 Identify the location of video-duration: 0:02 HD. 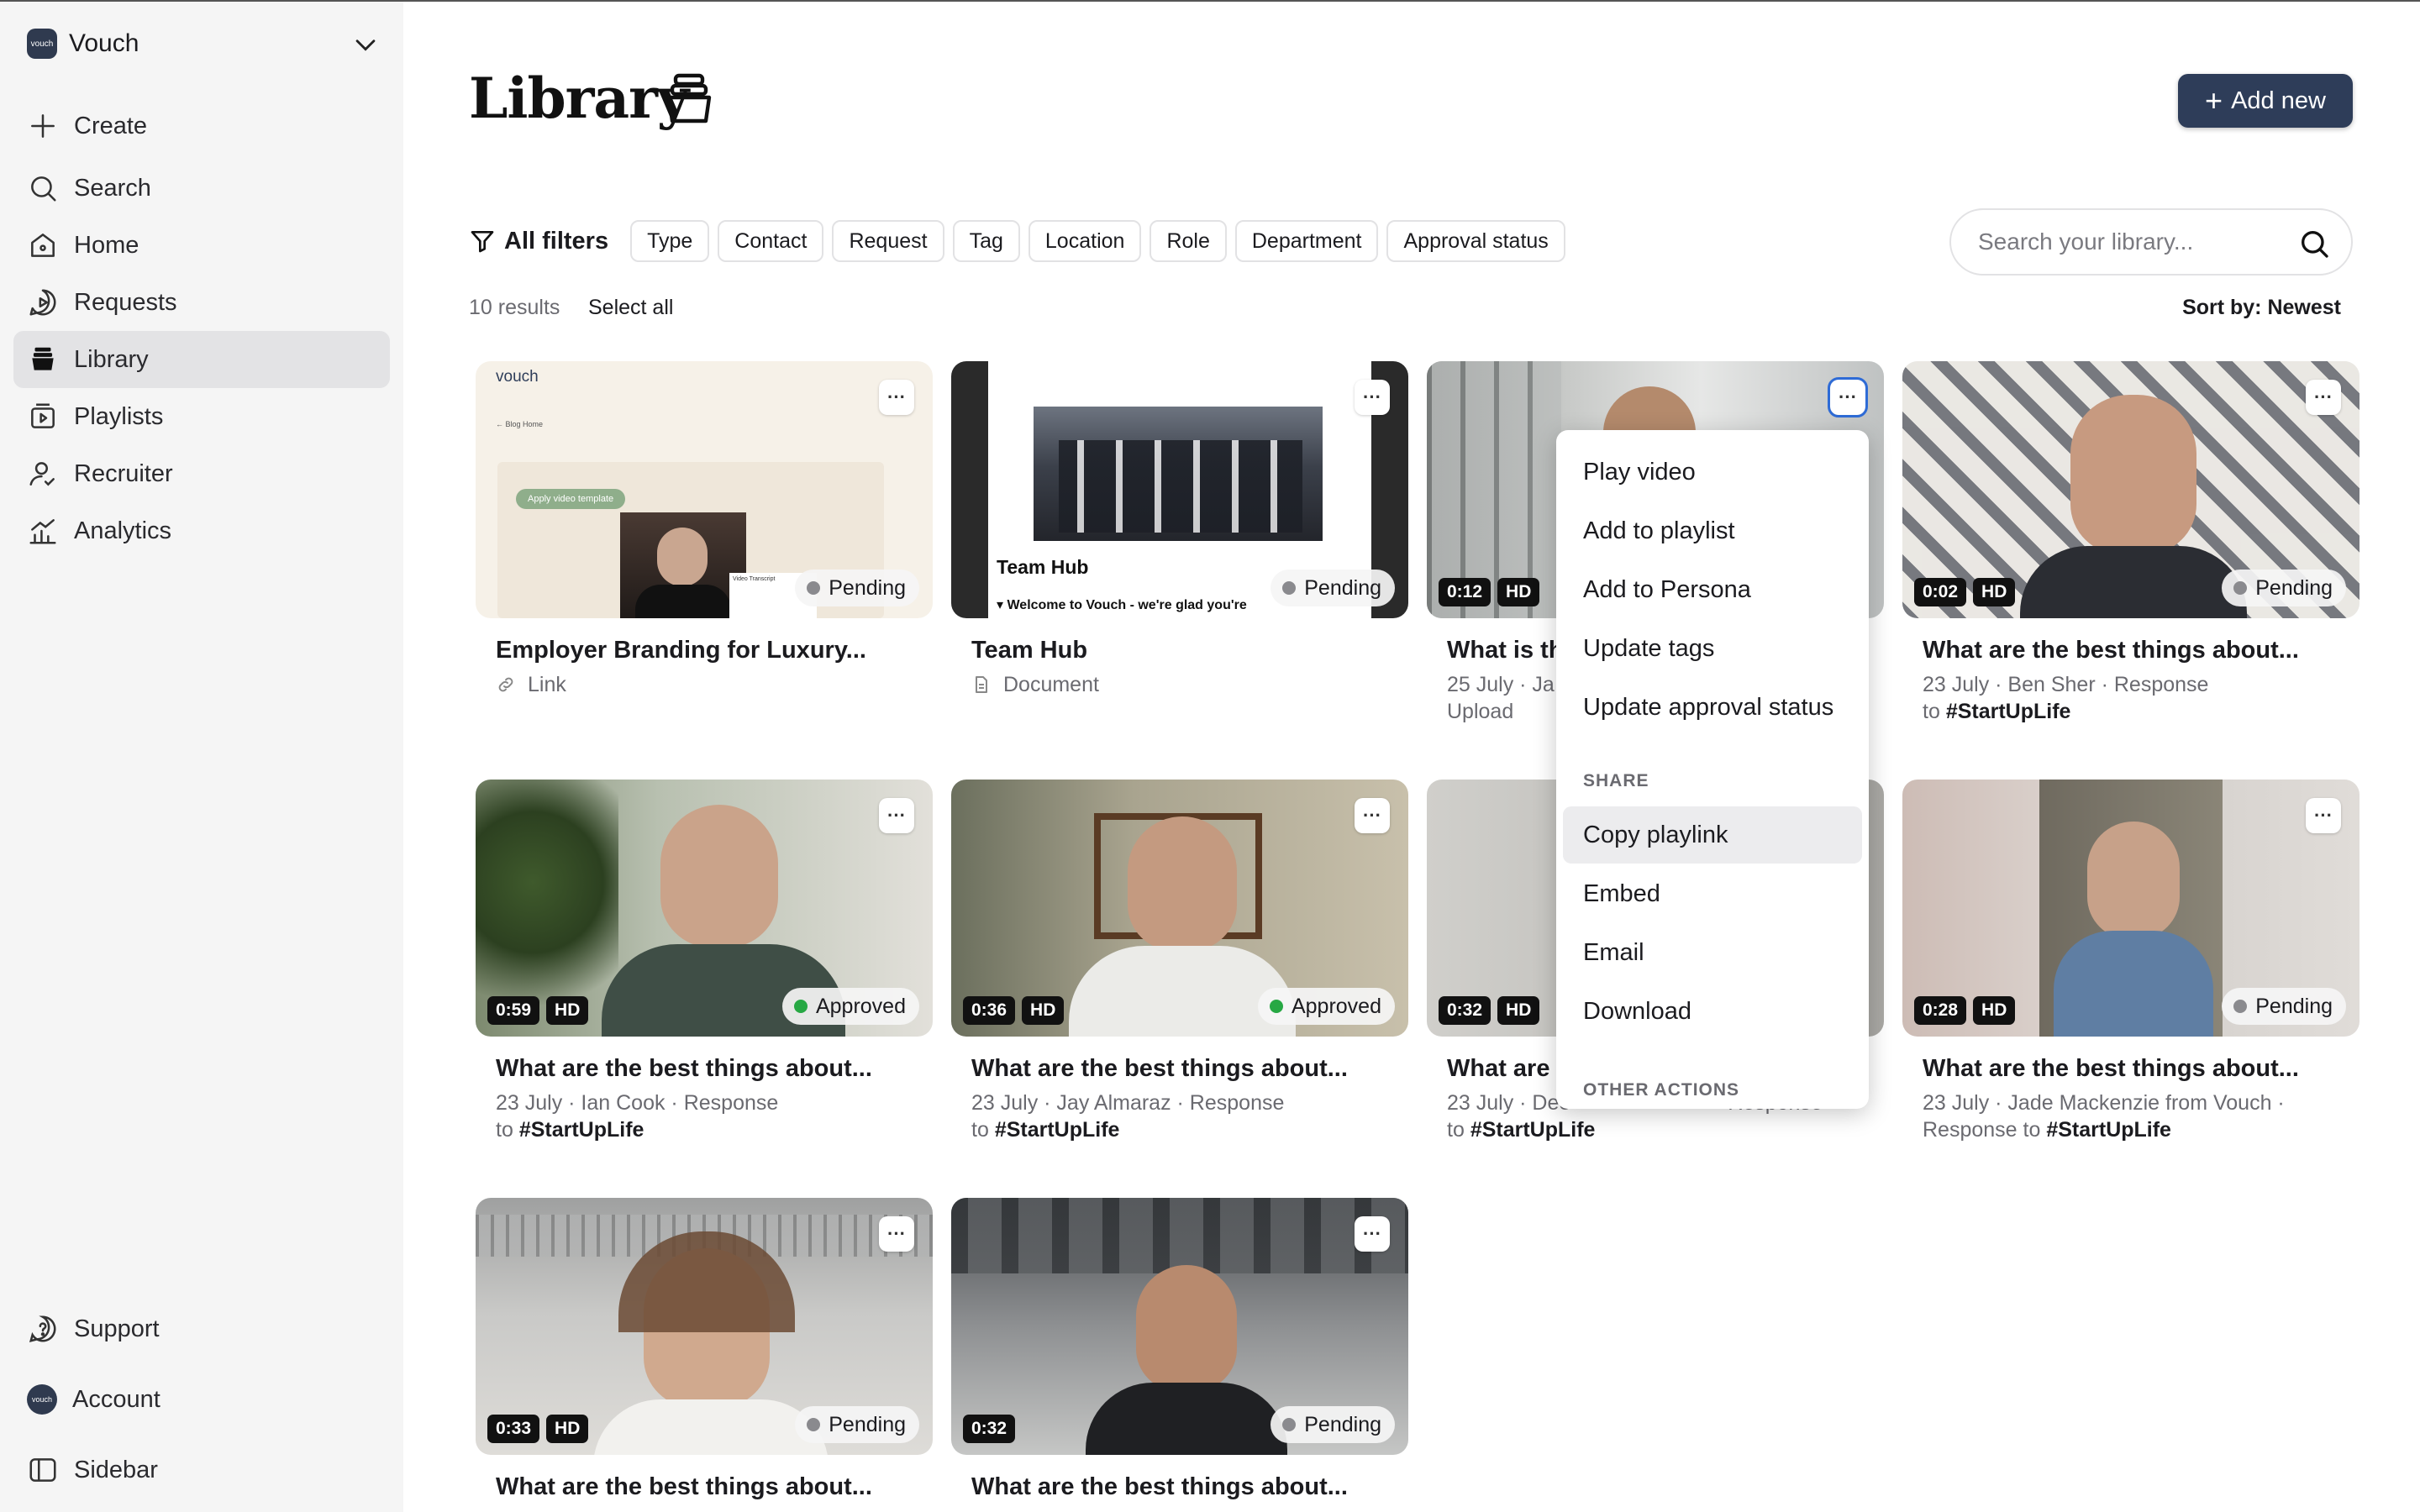
(1968, 592).